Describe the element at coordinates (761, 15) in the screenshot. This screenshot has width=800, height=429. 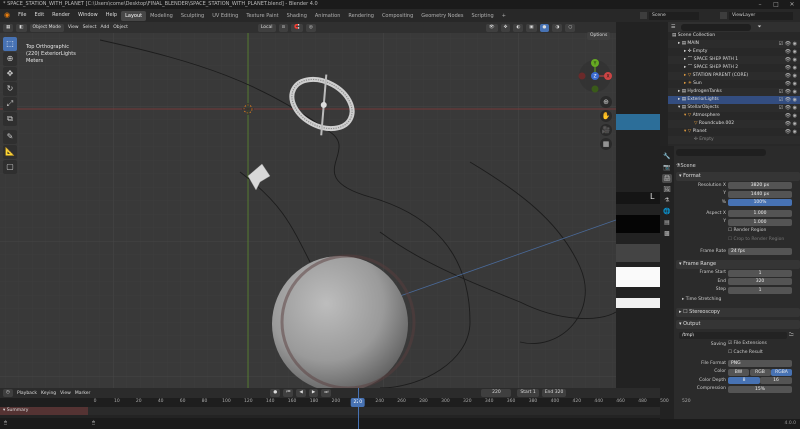
I see `view-layer-field: ViewLayer` at that location.